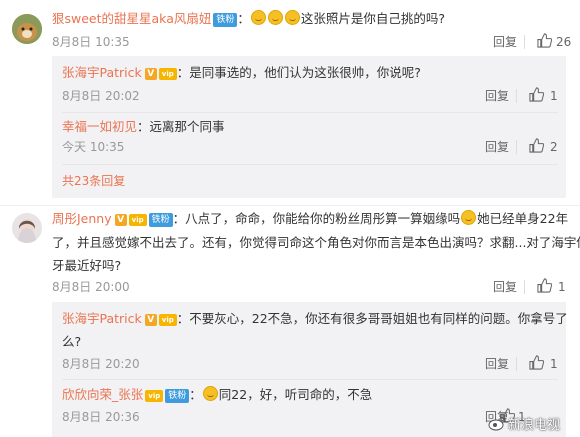 The height and width of the screenshot is (437, 580). What do you see at coordinates (101, 417) in the screenshot?
I see `timestamp: 8月8日 20:36` at bounding box center [101, 417].